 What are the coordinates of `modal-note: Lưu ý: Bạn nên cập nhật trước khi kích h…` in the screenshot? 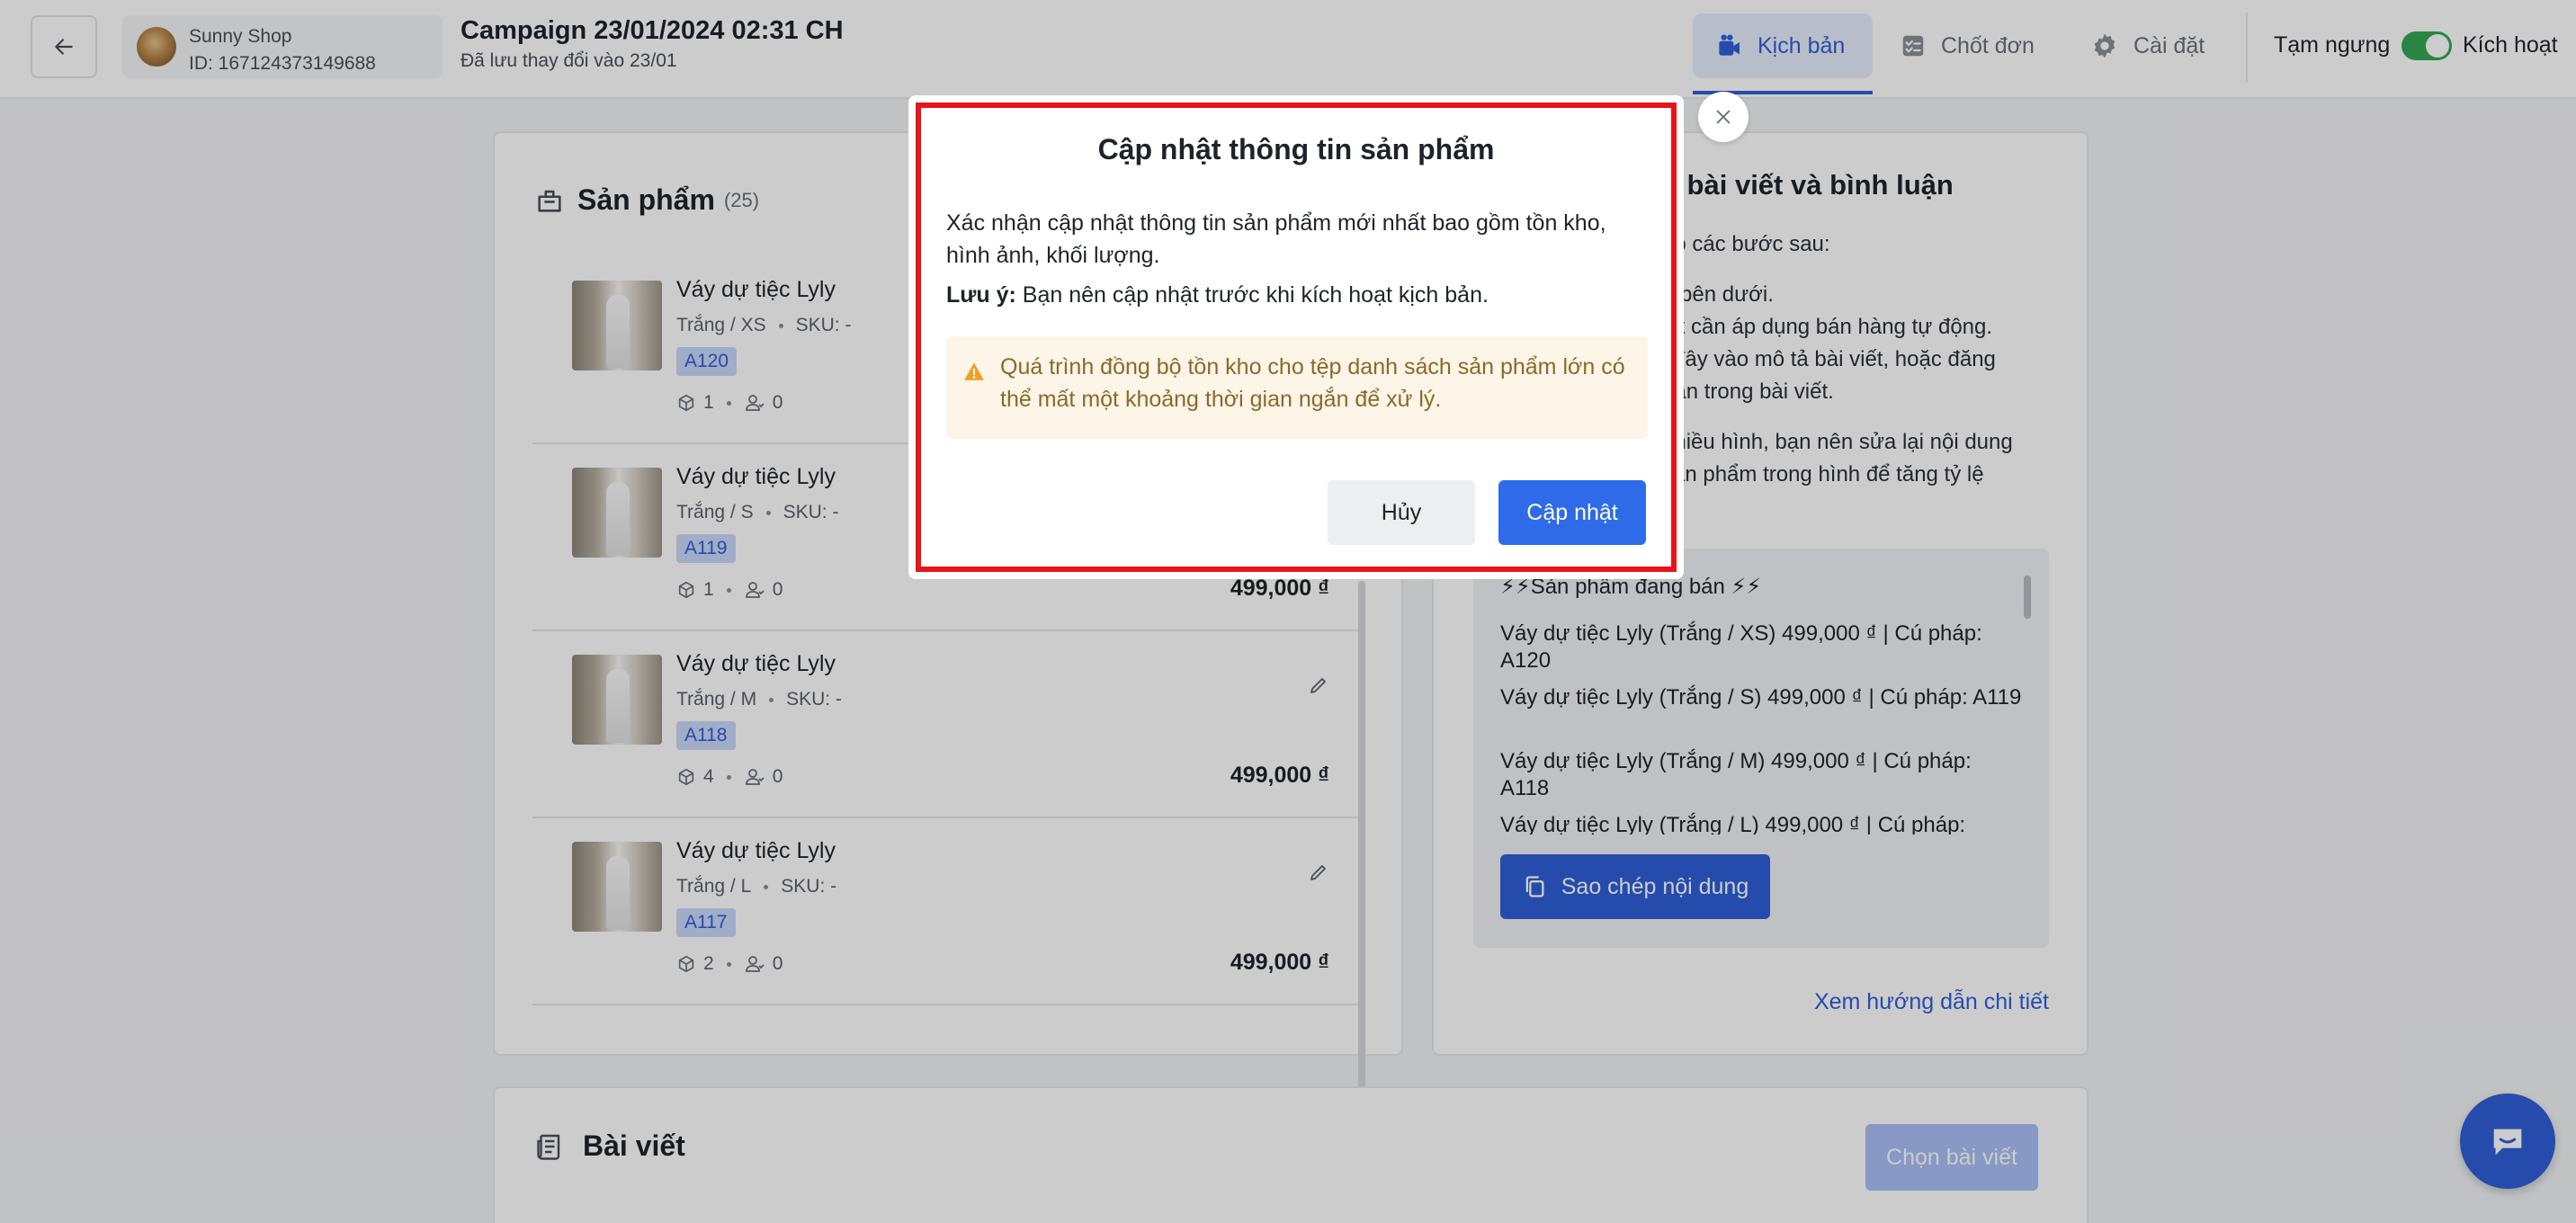 It's located at (1297, 295).